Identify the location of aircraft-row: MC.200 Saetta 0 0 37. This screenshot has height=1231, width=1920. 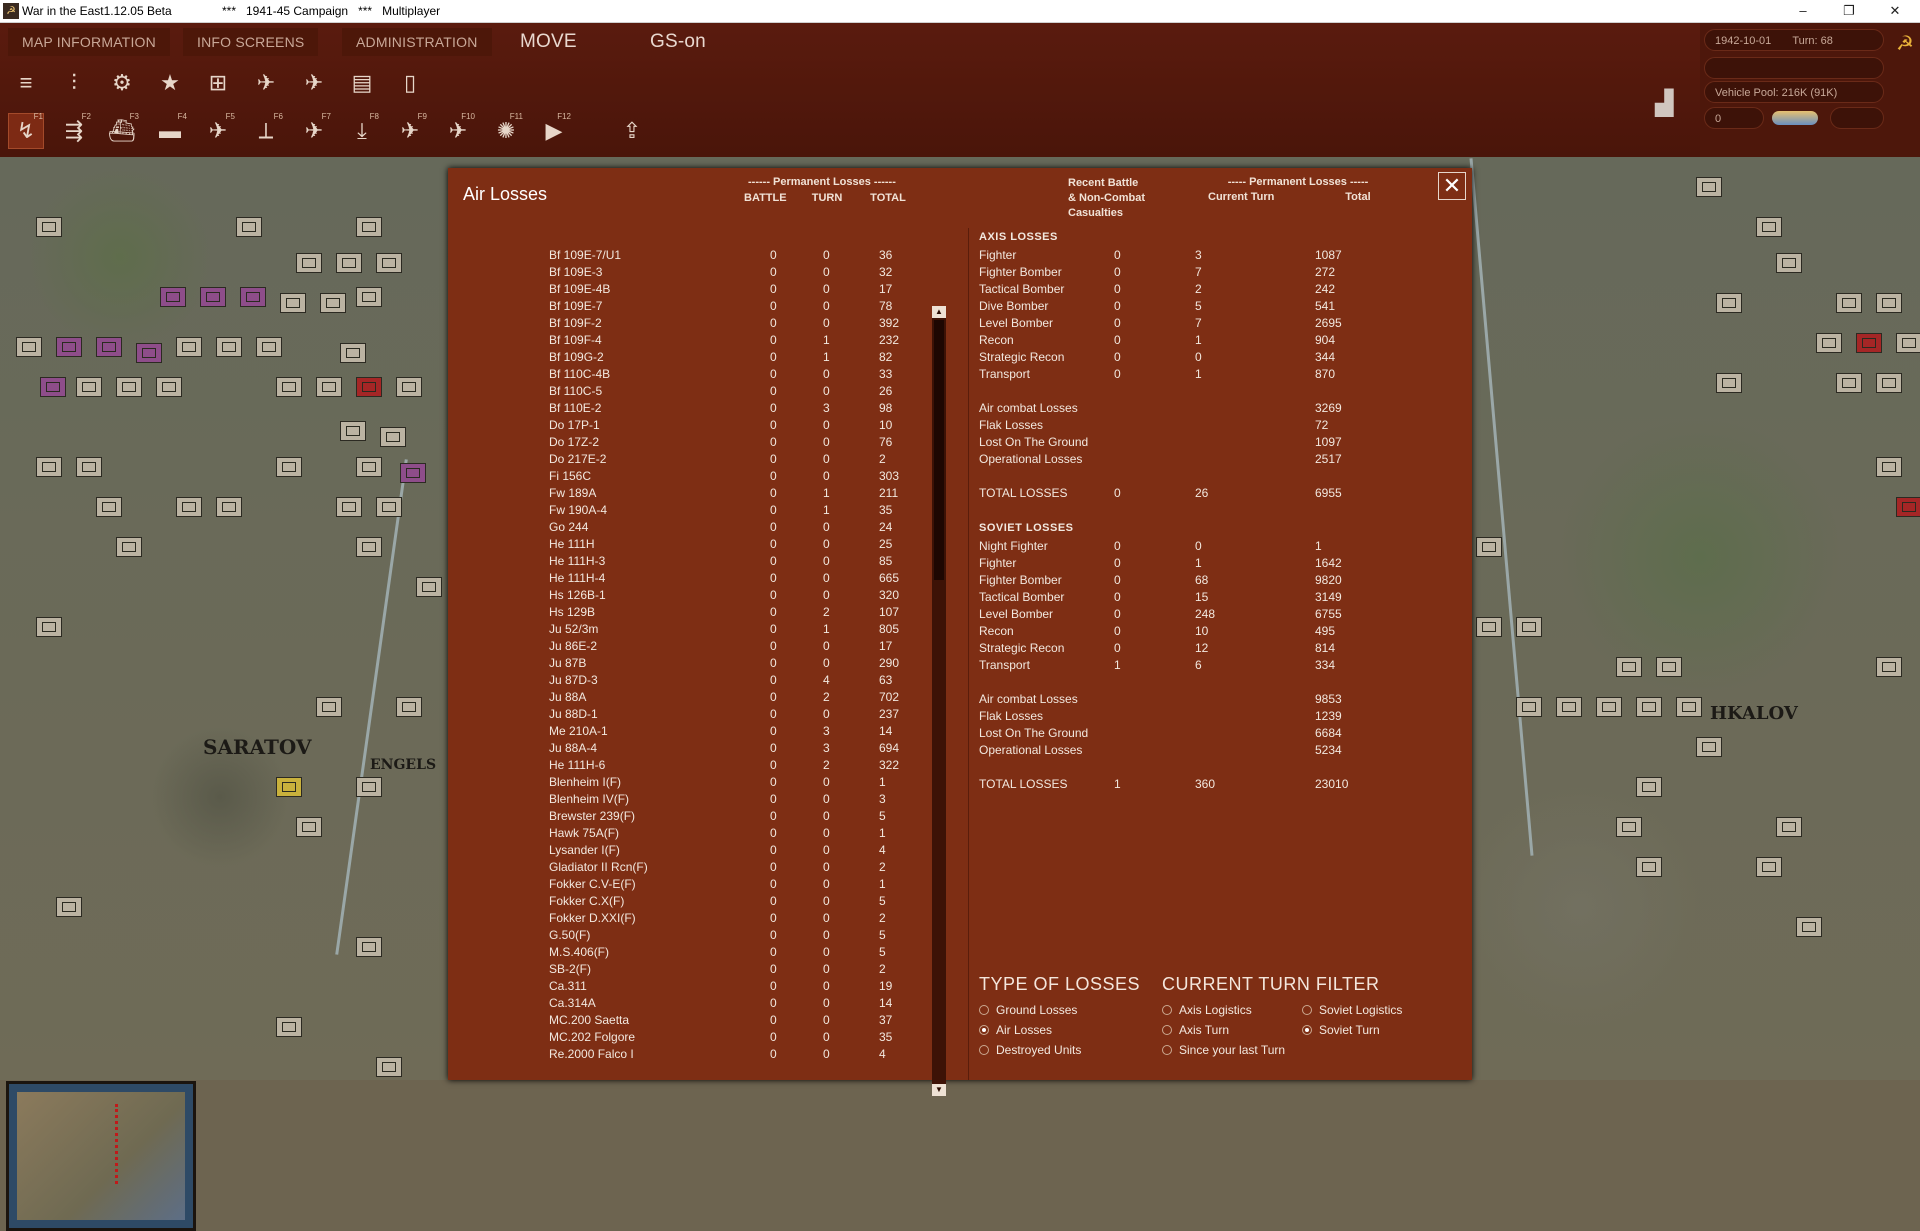
(708, 1021).